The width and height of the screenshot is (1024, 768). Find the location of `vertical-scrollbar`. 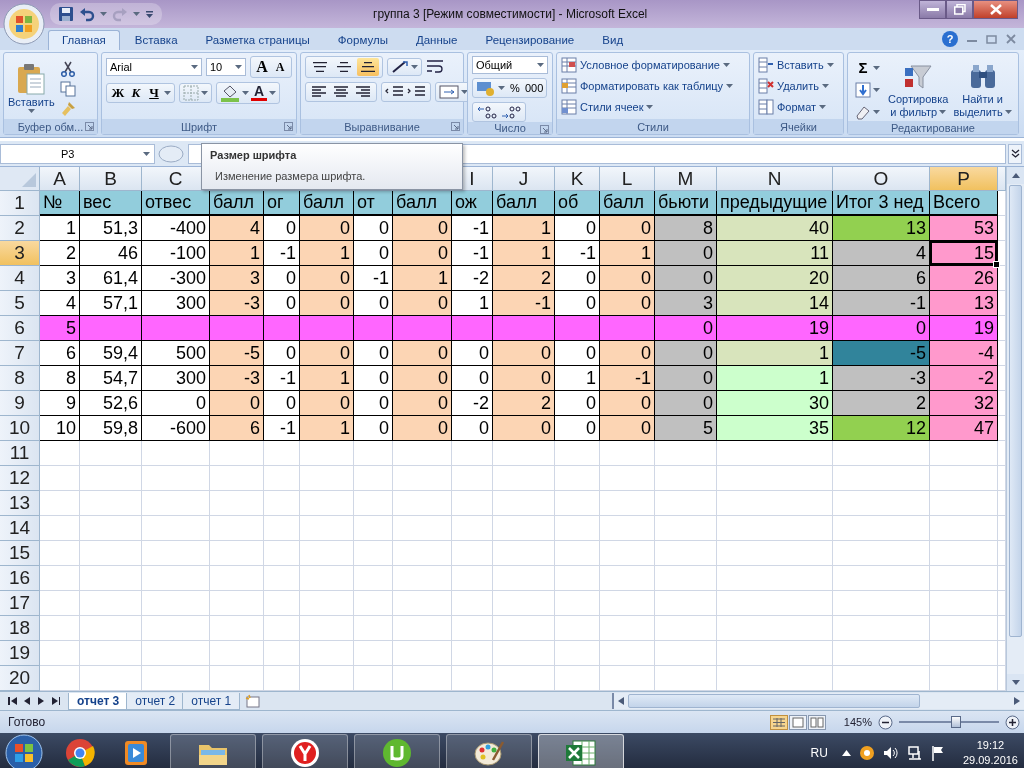

vertical-scrollbar is located at coordinates (1015, 429).